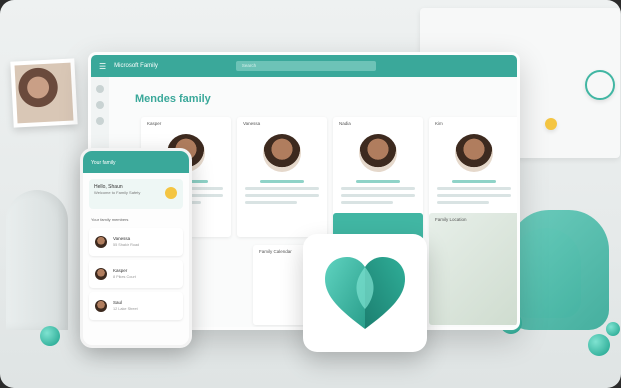  What do you see at coordinates (100, 121) in the screenshot?
I see `nav-settings-icon` at bounding box center [100, 121].